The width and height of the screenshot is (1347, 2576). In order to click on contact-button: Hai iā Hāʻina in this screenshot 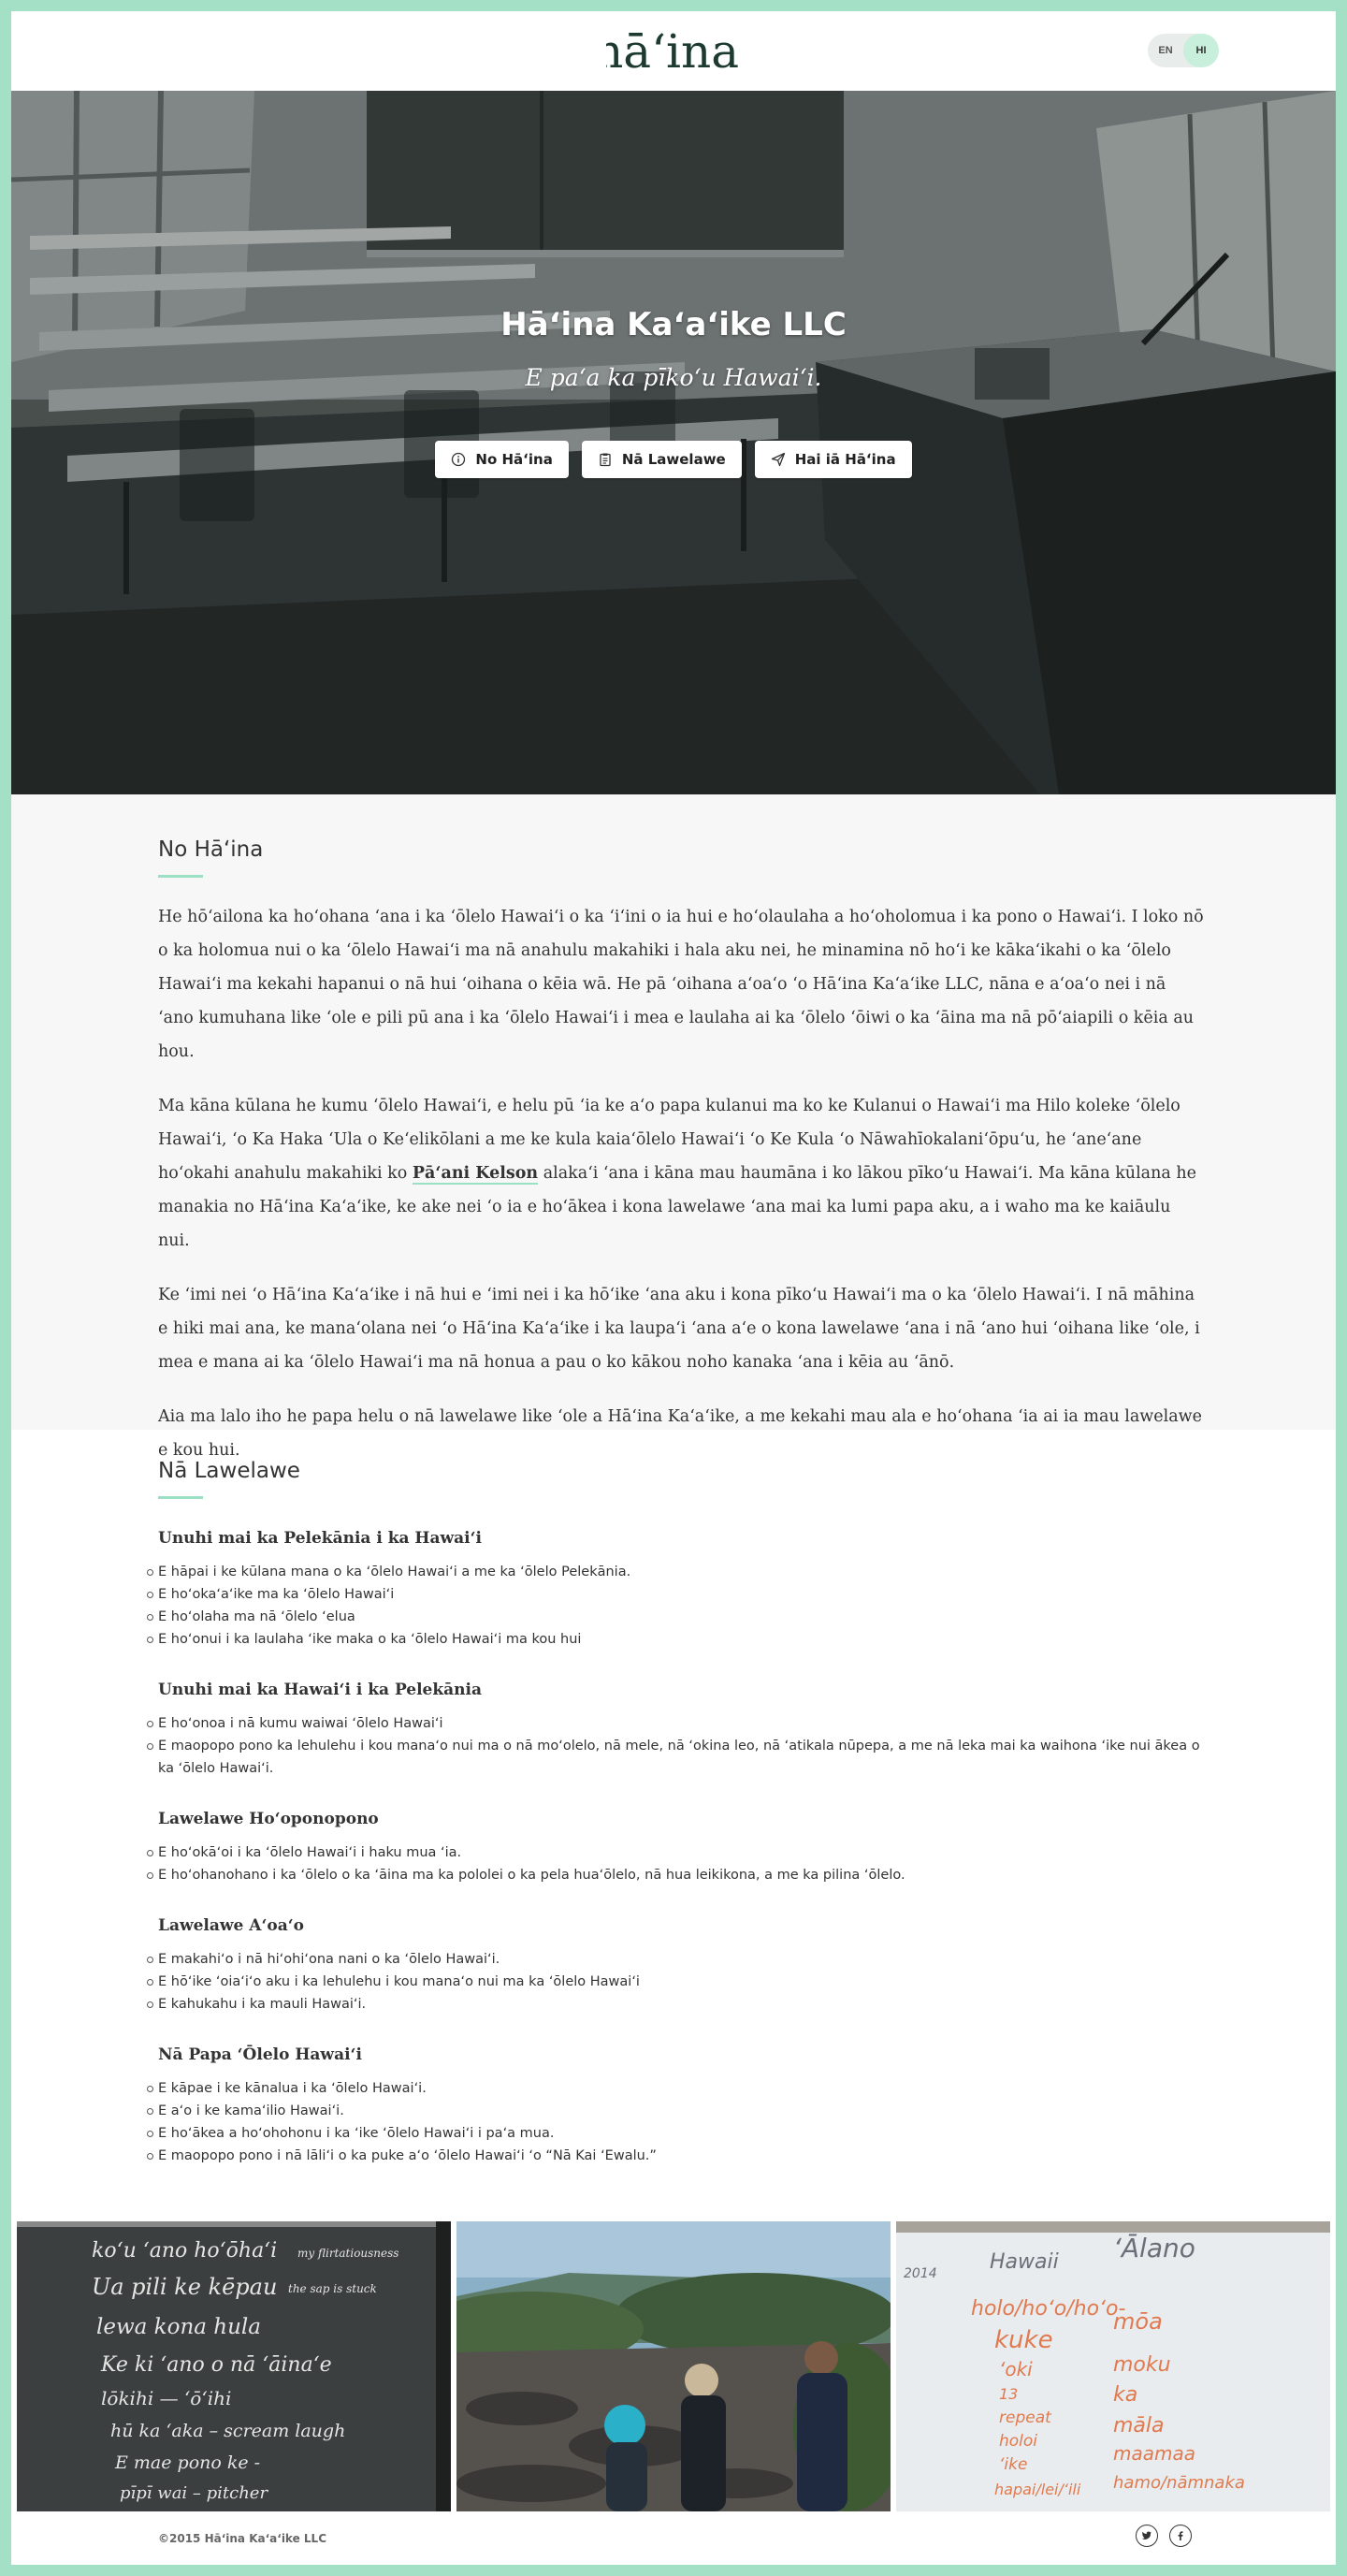, I will do `click(833, 459)`.